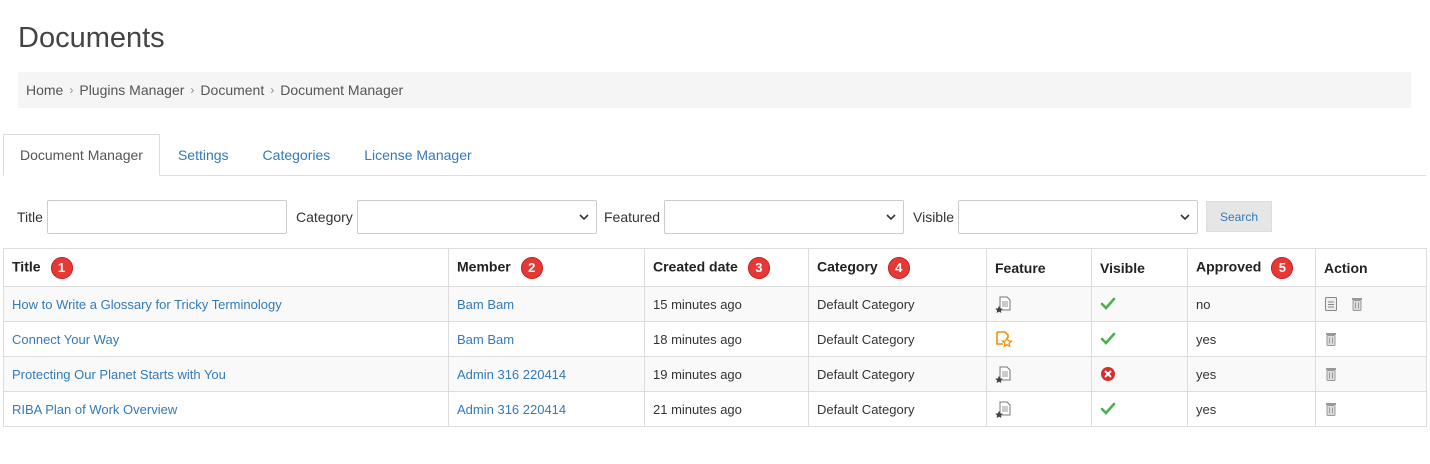 This screenshot has height=464, width=1430. Describe the element at coordinates (81, 155) in the screenshot. I see `tab-document-manager: Document Manager` at that location.